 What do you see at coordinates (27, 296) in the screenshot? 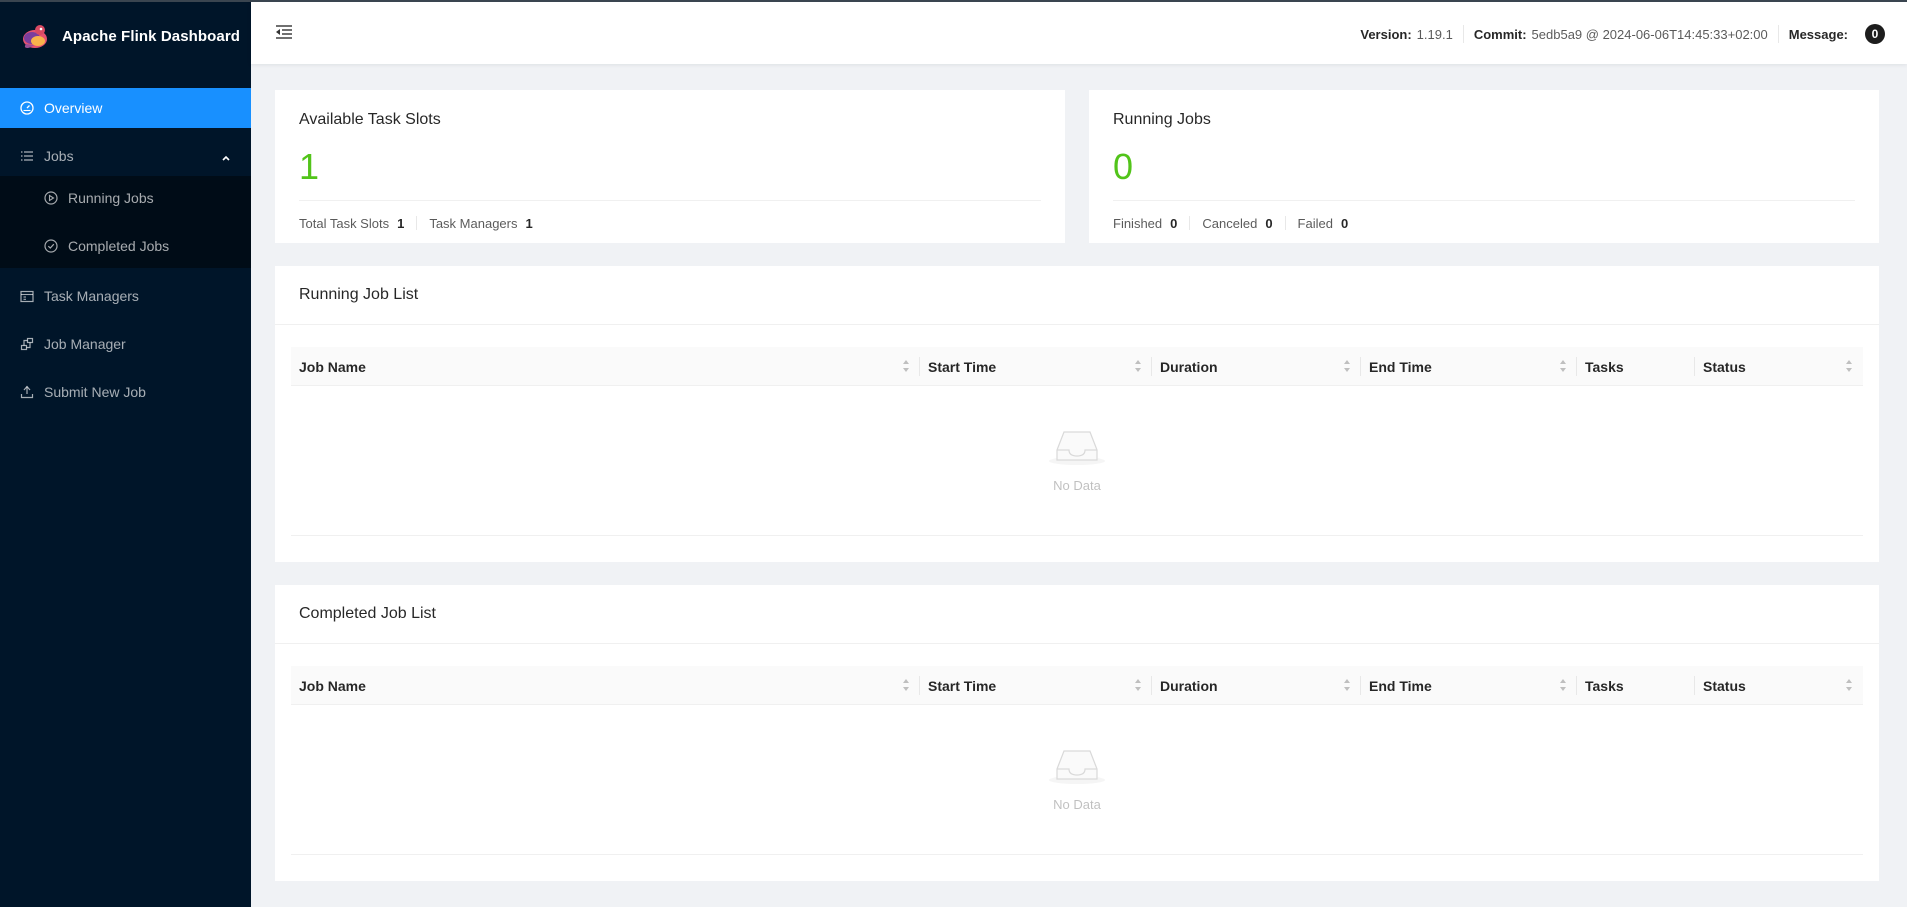
I see `schedule-icon` at bounding box center [27, 296].